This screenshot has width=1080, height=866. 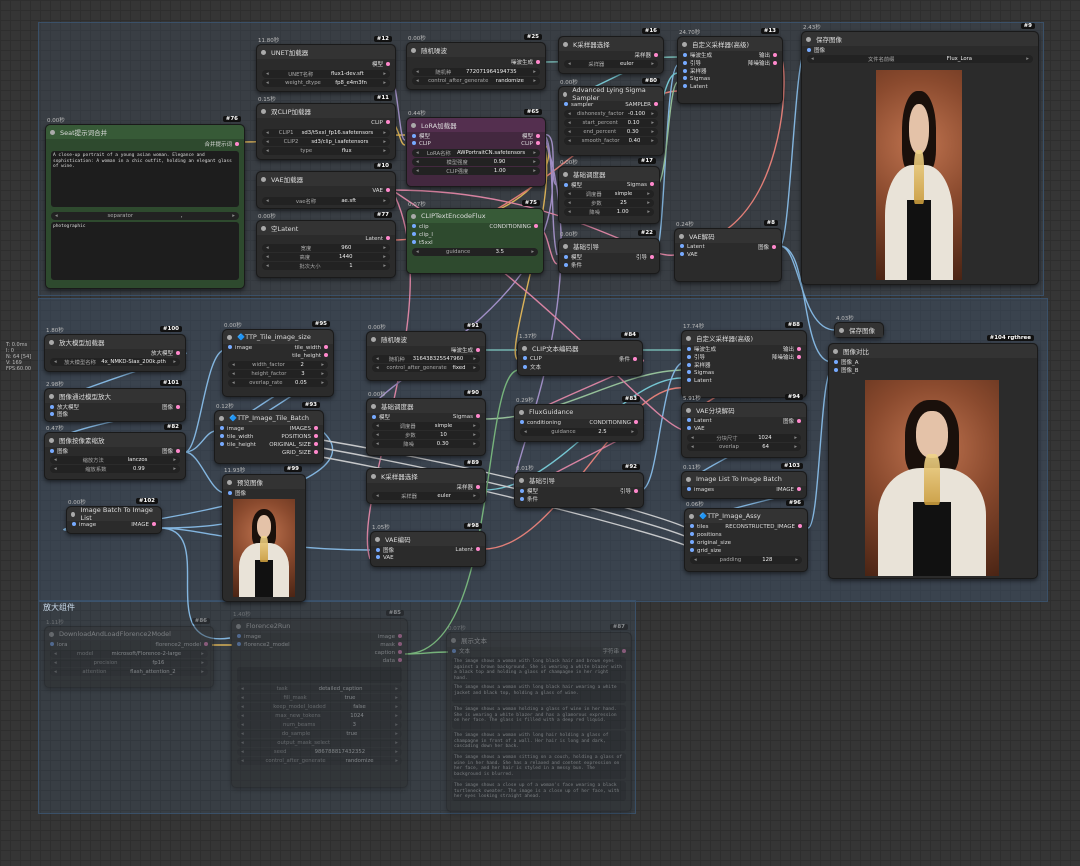 What do you see at coordinates (706, 535) in the screenshot?
I see `input-slot: positions` at bounding box center [706, 535].